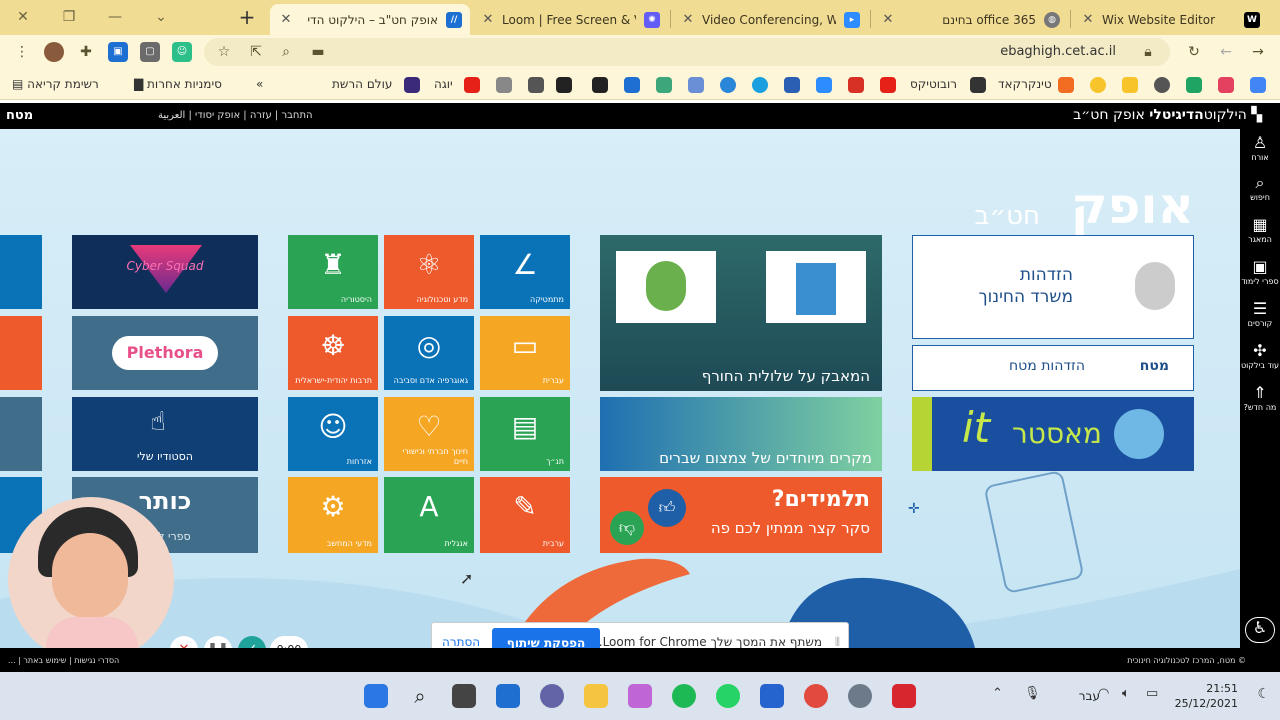  I want to click on subject-tile: ☺ אזרחות, so click(333, 434).